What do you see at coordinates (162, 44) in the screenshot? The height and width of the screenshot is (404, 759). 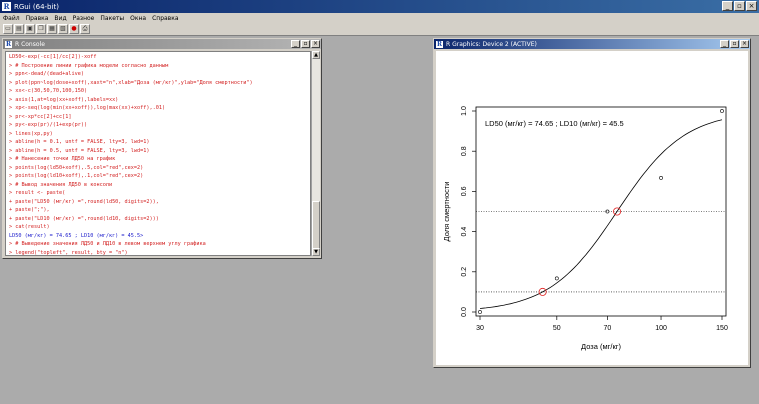 I see `console-titlebar: R R Console _ ▫ ×` at bounding box center [162, 44].